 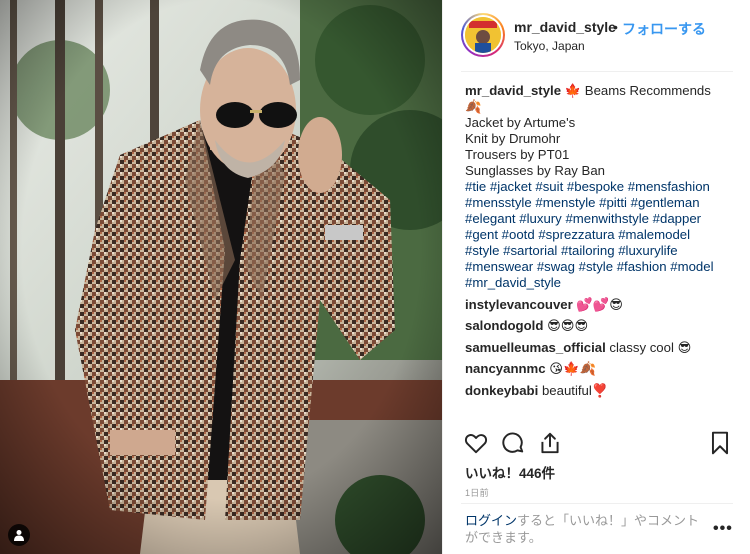 What do you see at coordinates (585, 529) in the screenshot?
I see `login-prompt: ログインすると「いいね！」やコメントができます。` at bounding box center [585, 529].